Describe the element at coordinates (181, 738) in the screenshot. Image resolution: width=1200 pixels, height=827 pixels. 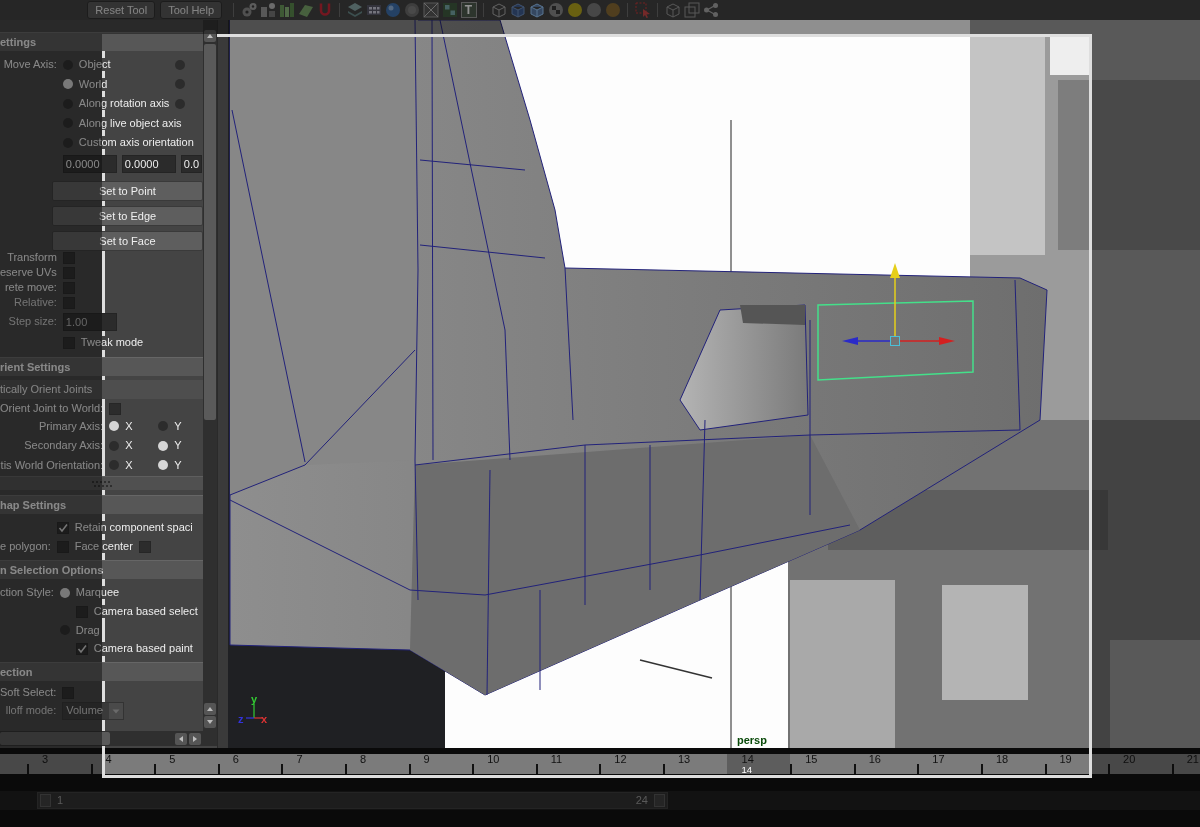
I see `scroll-left-icon` at that location.